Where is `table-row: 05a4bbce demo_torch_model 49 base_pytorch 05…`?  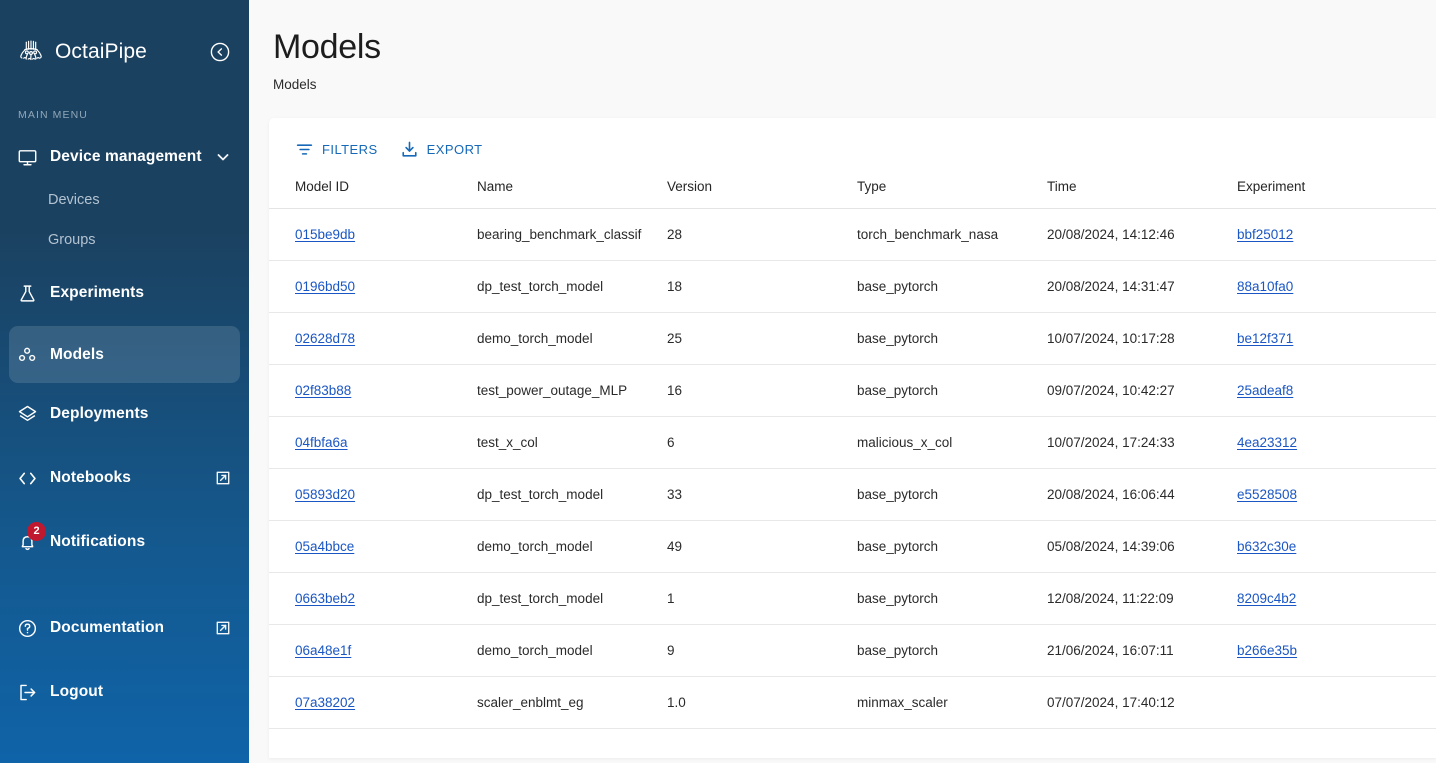
table-row: 05a4bbce demo_torch_model 49 base_pytorch 05… is located at coordinates (852, 547).